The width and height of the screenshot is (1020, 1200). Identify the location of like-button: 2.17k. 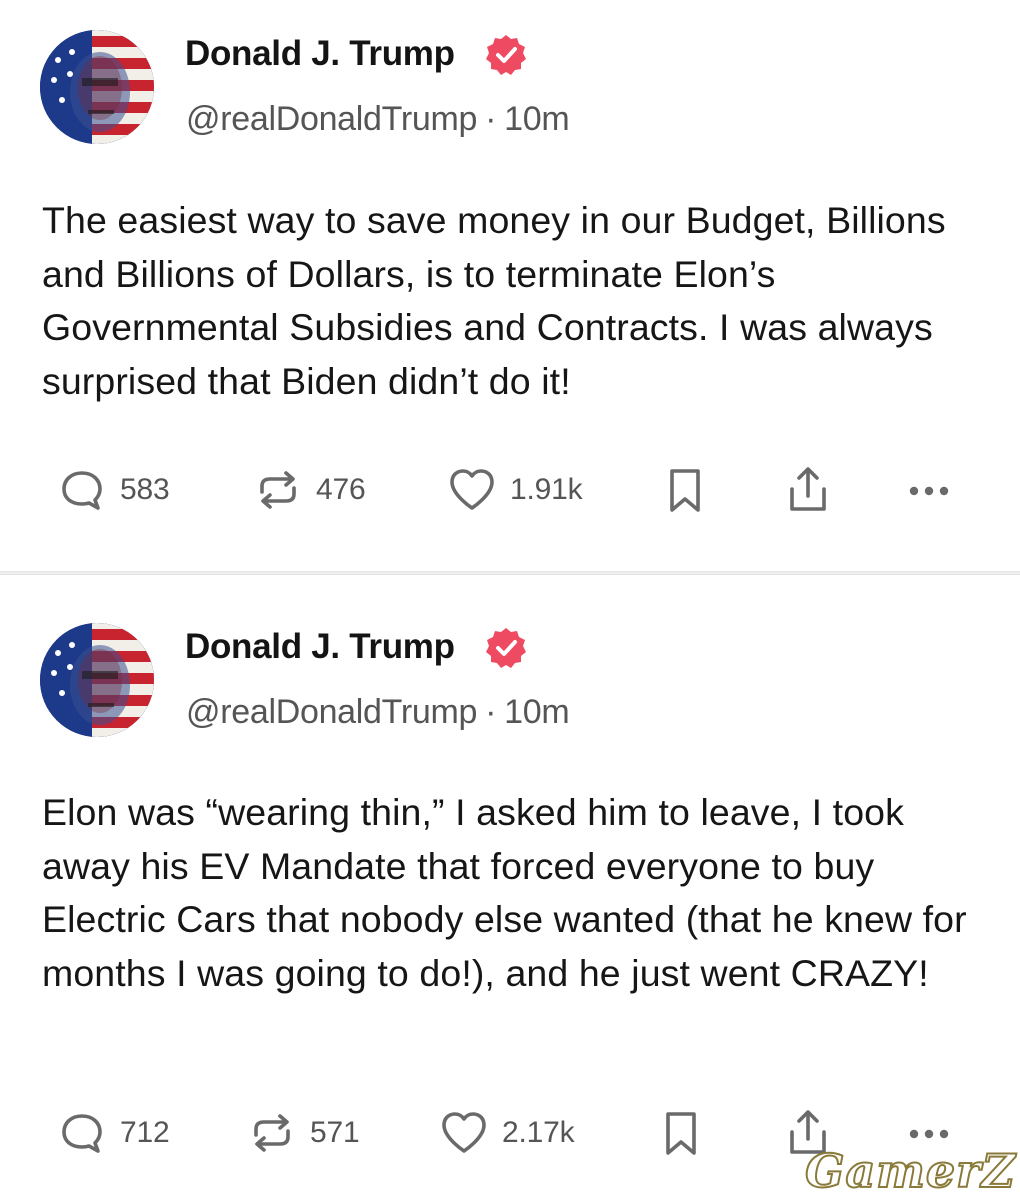
(506, 1133).